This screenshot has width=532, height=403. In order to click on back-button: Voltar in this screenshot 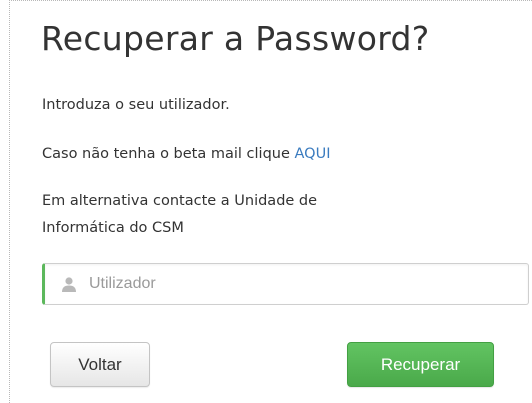, I will do `click(100, 364)`.